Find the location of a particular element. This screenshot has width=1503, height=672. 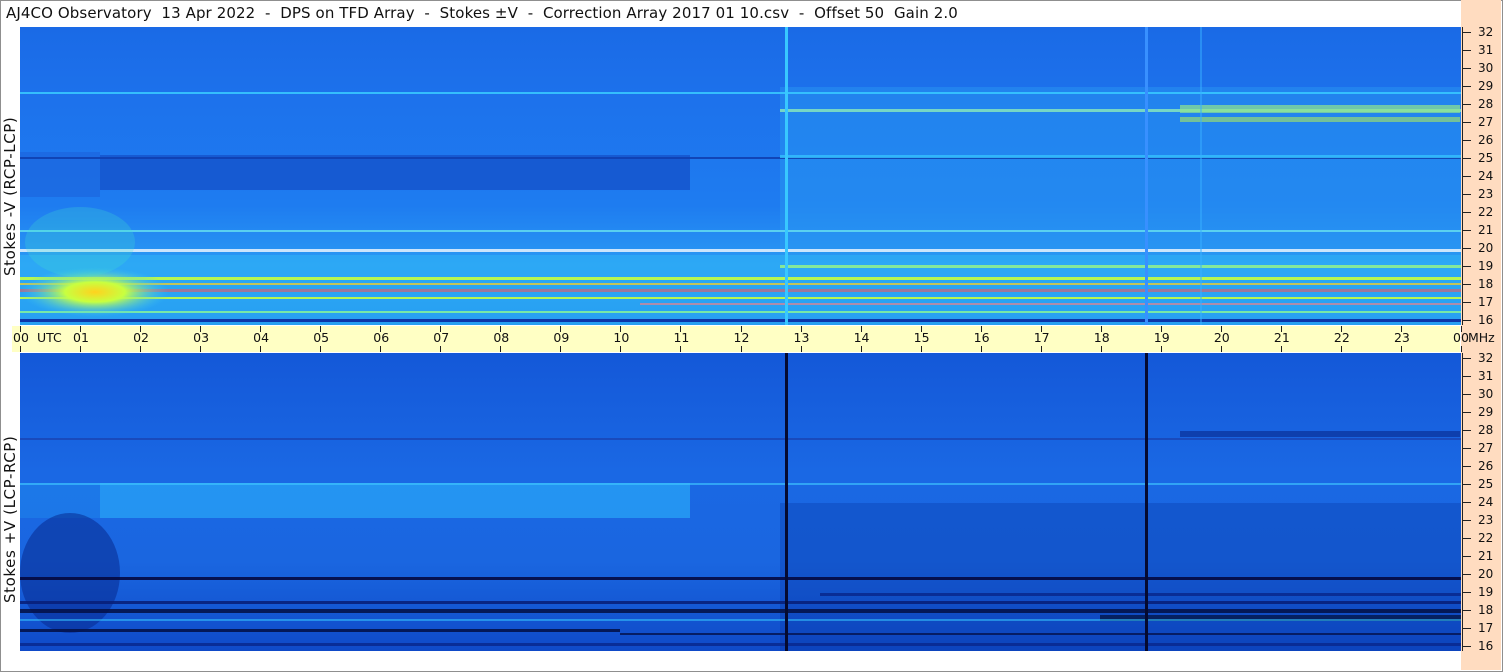

time-tick-label: 17 is located at coordinates (1041, 337).